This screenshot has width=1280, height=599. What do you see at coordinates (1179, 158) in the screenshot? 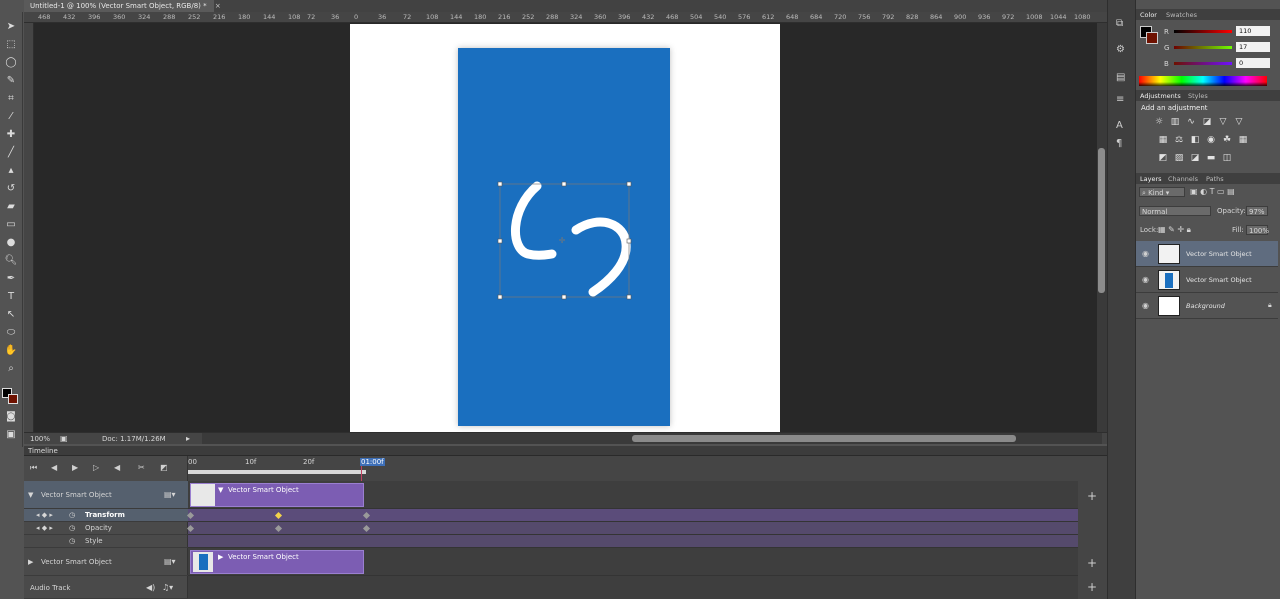
I see `posterize-icon: ▨` at bounding box center [1179, 158].